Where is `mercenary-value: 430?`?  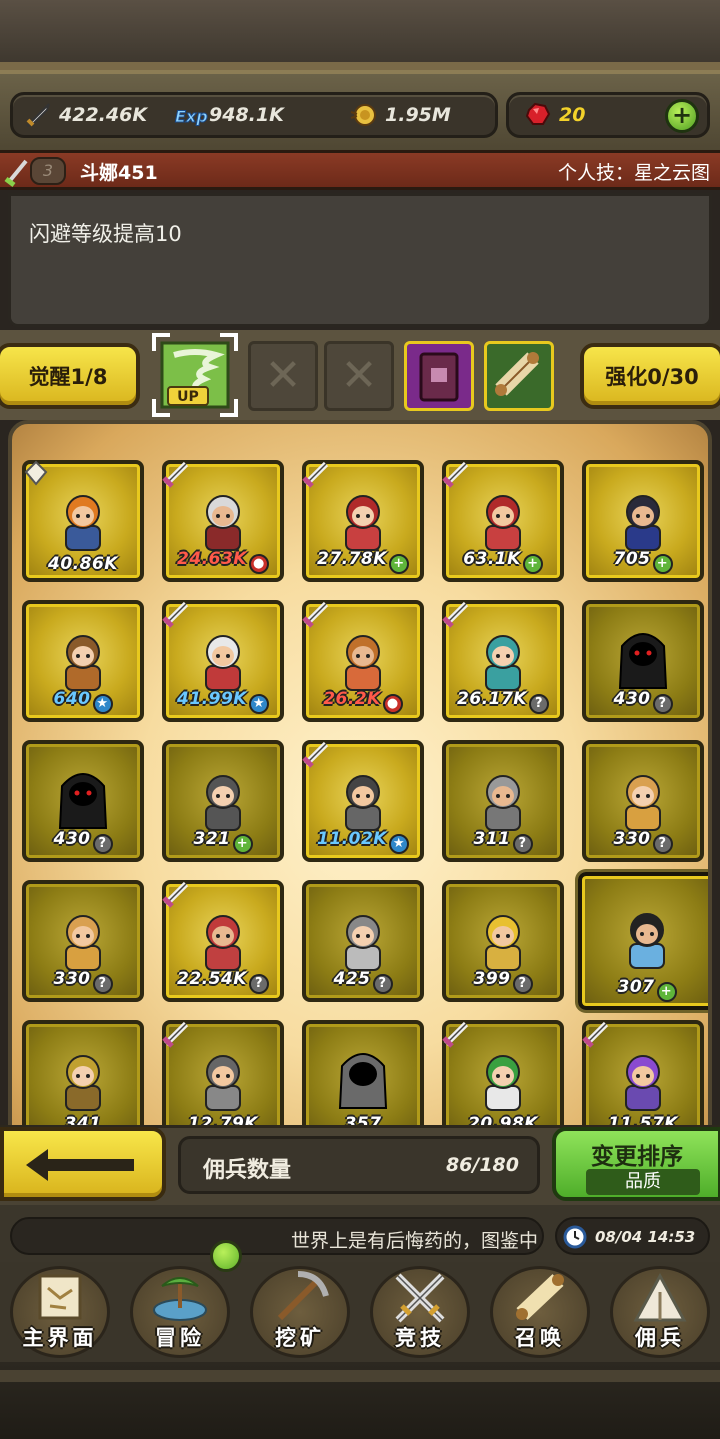
mercenary-value: 430? is located at coordinates (643, 701).